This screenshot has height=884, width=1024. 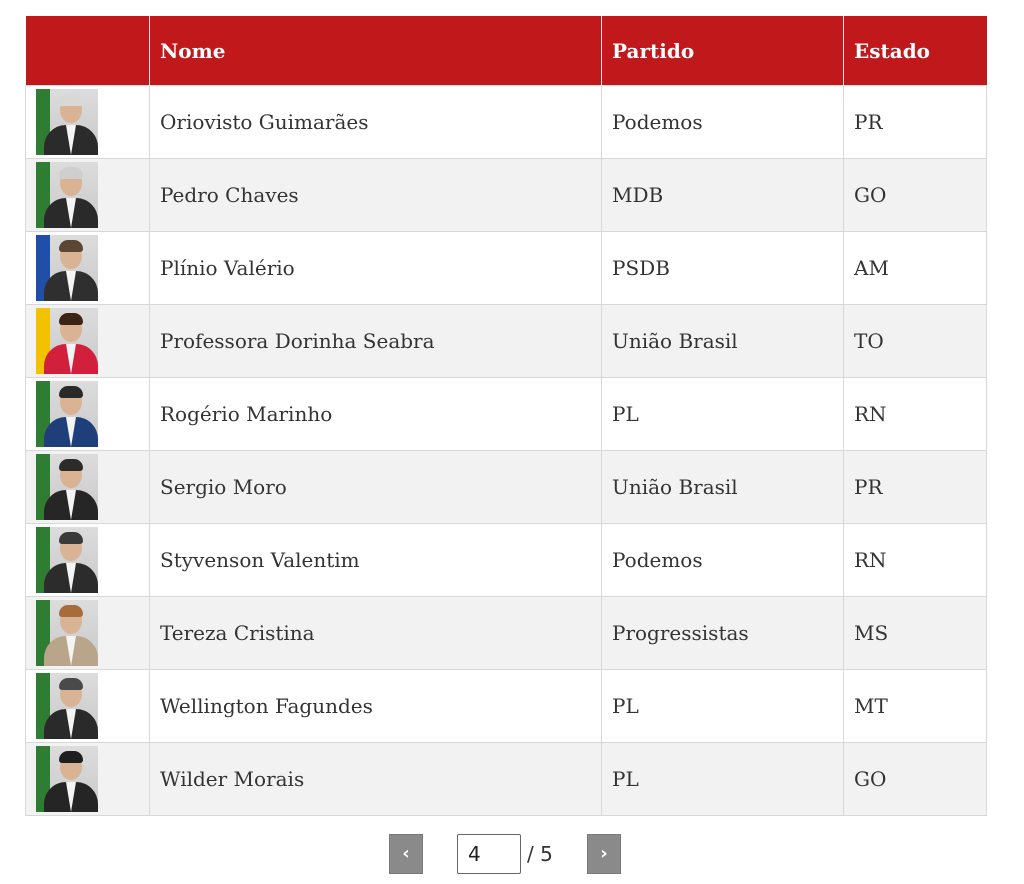 I want to click on table-row: Pedro Chaves MDB GO, so click(x=506, y=195).